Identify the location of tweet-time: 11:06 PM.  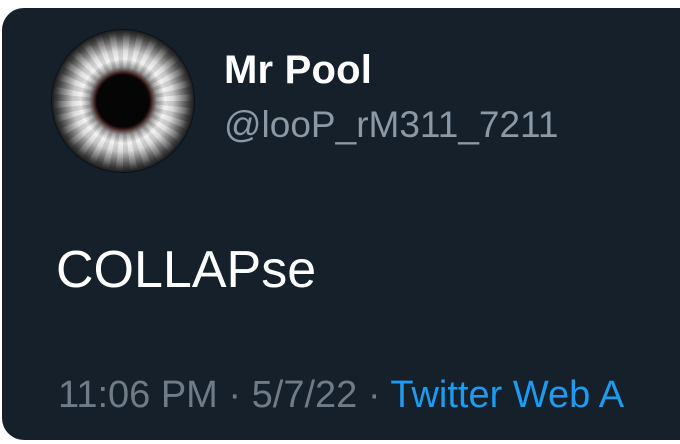
(138, 395).